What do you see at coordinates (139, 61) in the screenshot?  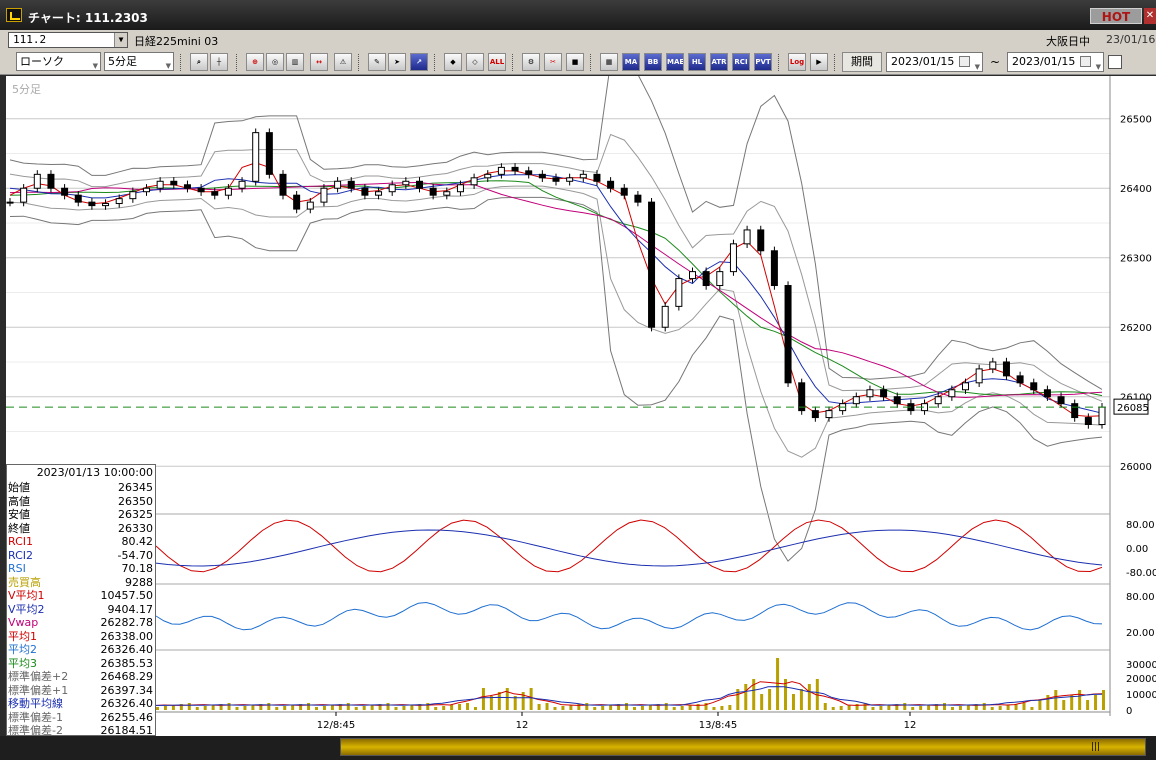 I see `interval-select: 5分足 ▼` at bounding box center [139, 61].